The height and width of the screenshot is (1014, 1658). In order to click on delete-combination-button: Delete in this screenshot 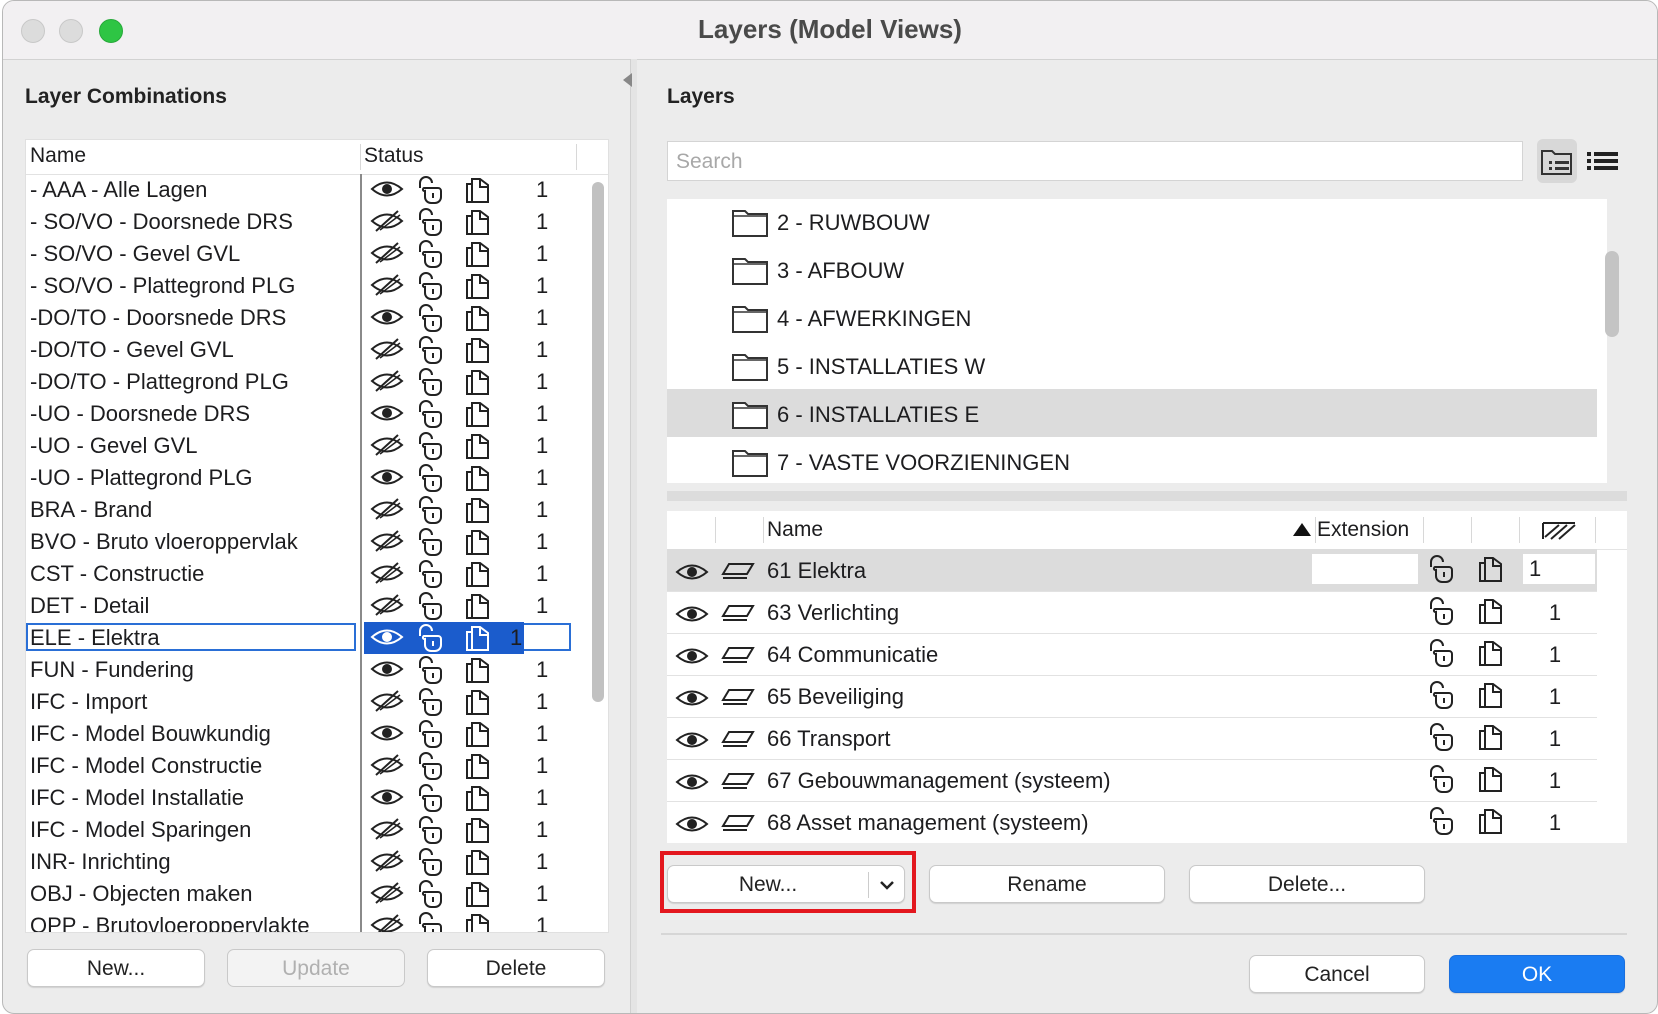, I will do `click(516, 968)`.